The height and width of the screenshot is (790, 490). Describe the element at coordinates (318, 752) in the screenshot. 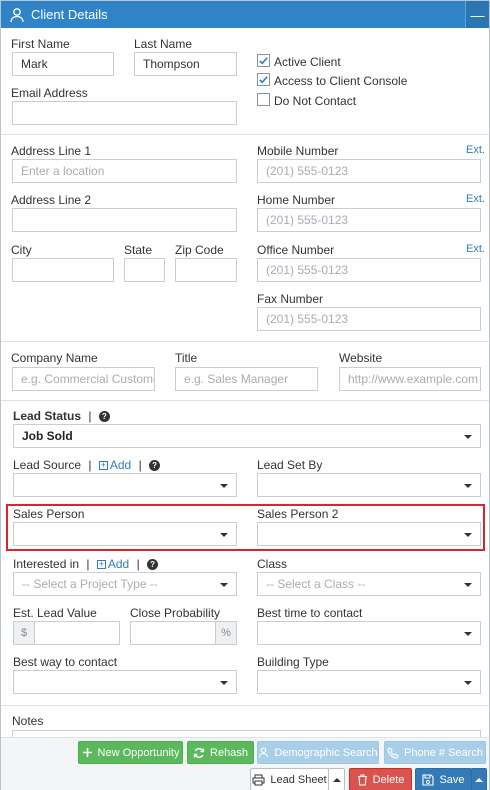

I see `demographic-search-button: Demographic Search` at that location.